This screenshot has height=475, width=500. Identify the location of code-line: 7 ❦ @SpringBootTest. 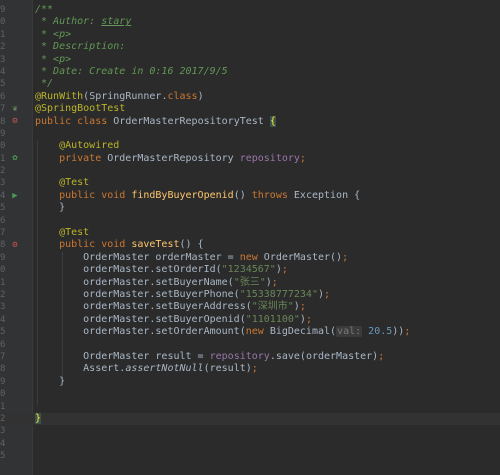
(250, 109).